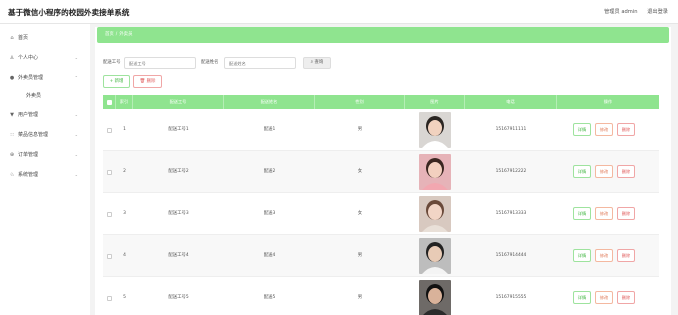 This screenshot has width=678, height=315. What do you see at coordinates (178, 102) in the screenshot?
I see `header-number: 配送工号` at bounding box center [178, 102].